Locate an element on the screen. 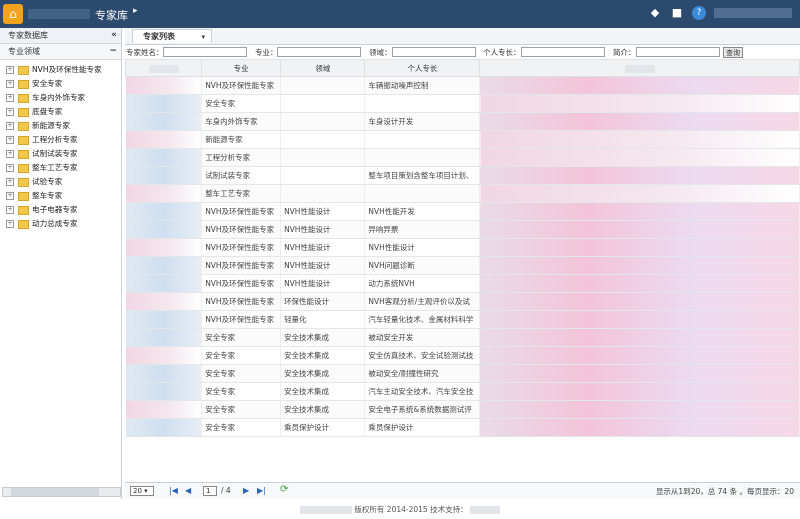 Image resolution: width=800 pixels, height=519 pixels. horizontal-scrollbar is located at coordinates (61, 492).